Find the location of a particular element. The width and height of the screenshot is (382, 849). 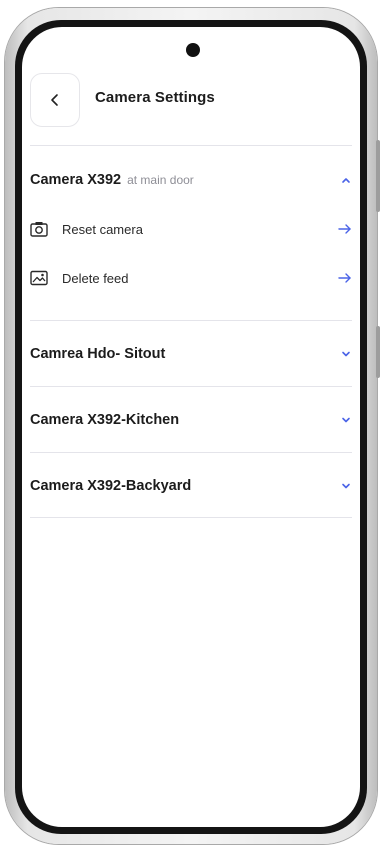

camera-name: Camera X392-Kitchen is located at coordinates (105, 420).